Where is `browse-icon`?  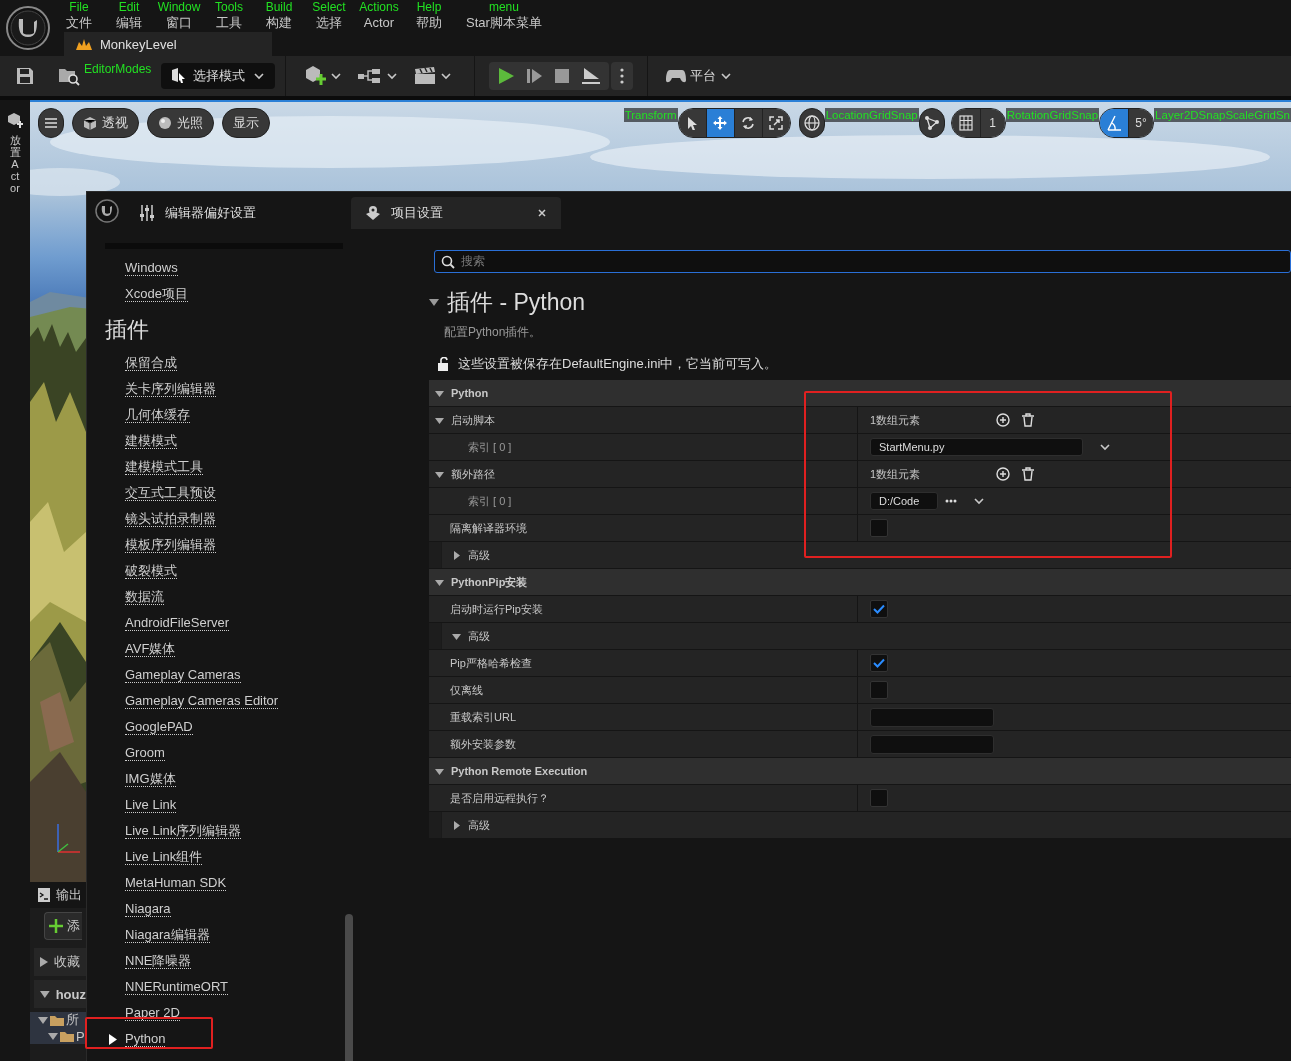 browse-icon is located at coordinates (951, 501).